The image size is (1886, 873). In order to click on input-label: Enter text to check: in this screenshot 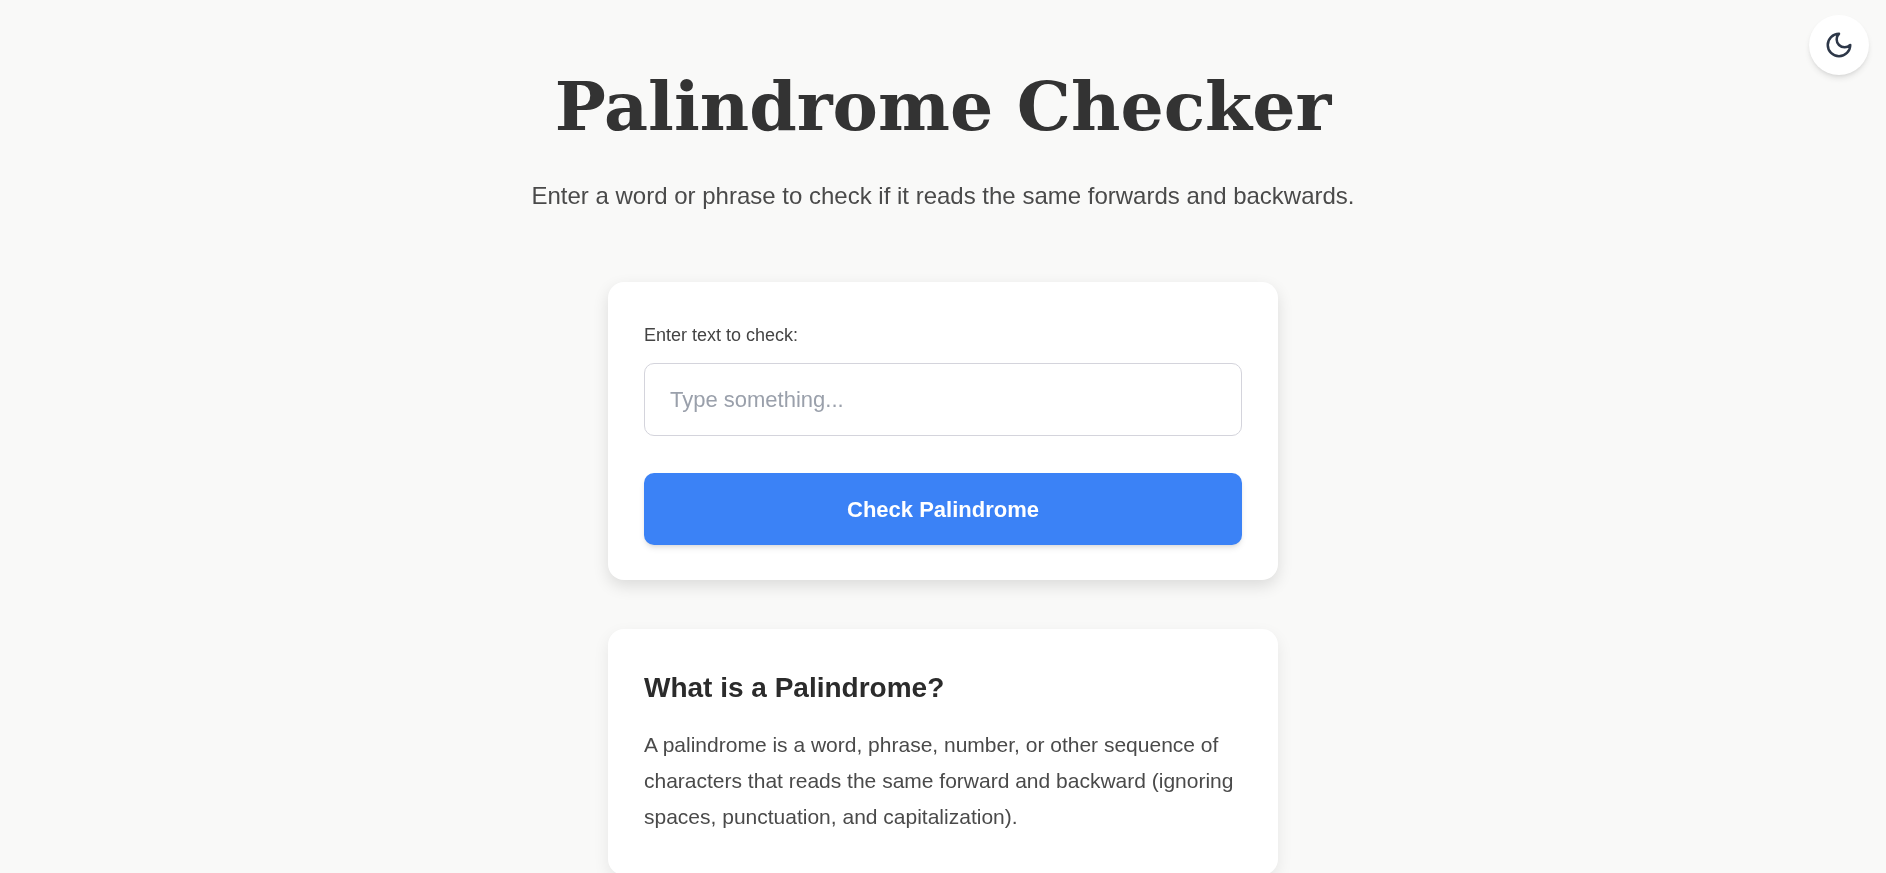, I will do `click(722, 335)`.